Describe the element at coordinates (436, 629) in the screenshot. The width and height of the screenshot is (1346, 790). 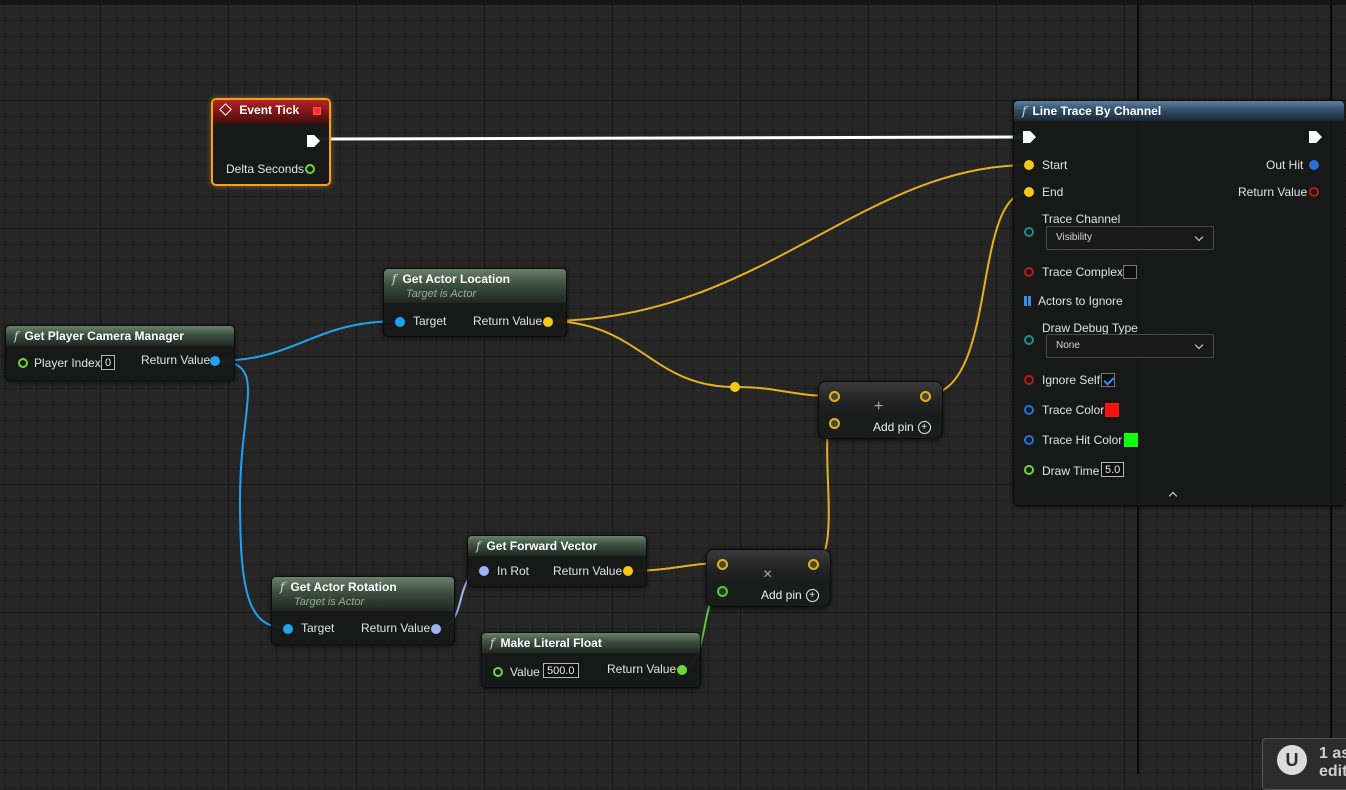
I see `rotation-return-pin` at that location.